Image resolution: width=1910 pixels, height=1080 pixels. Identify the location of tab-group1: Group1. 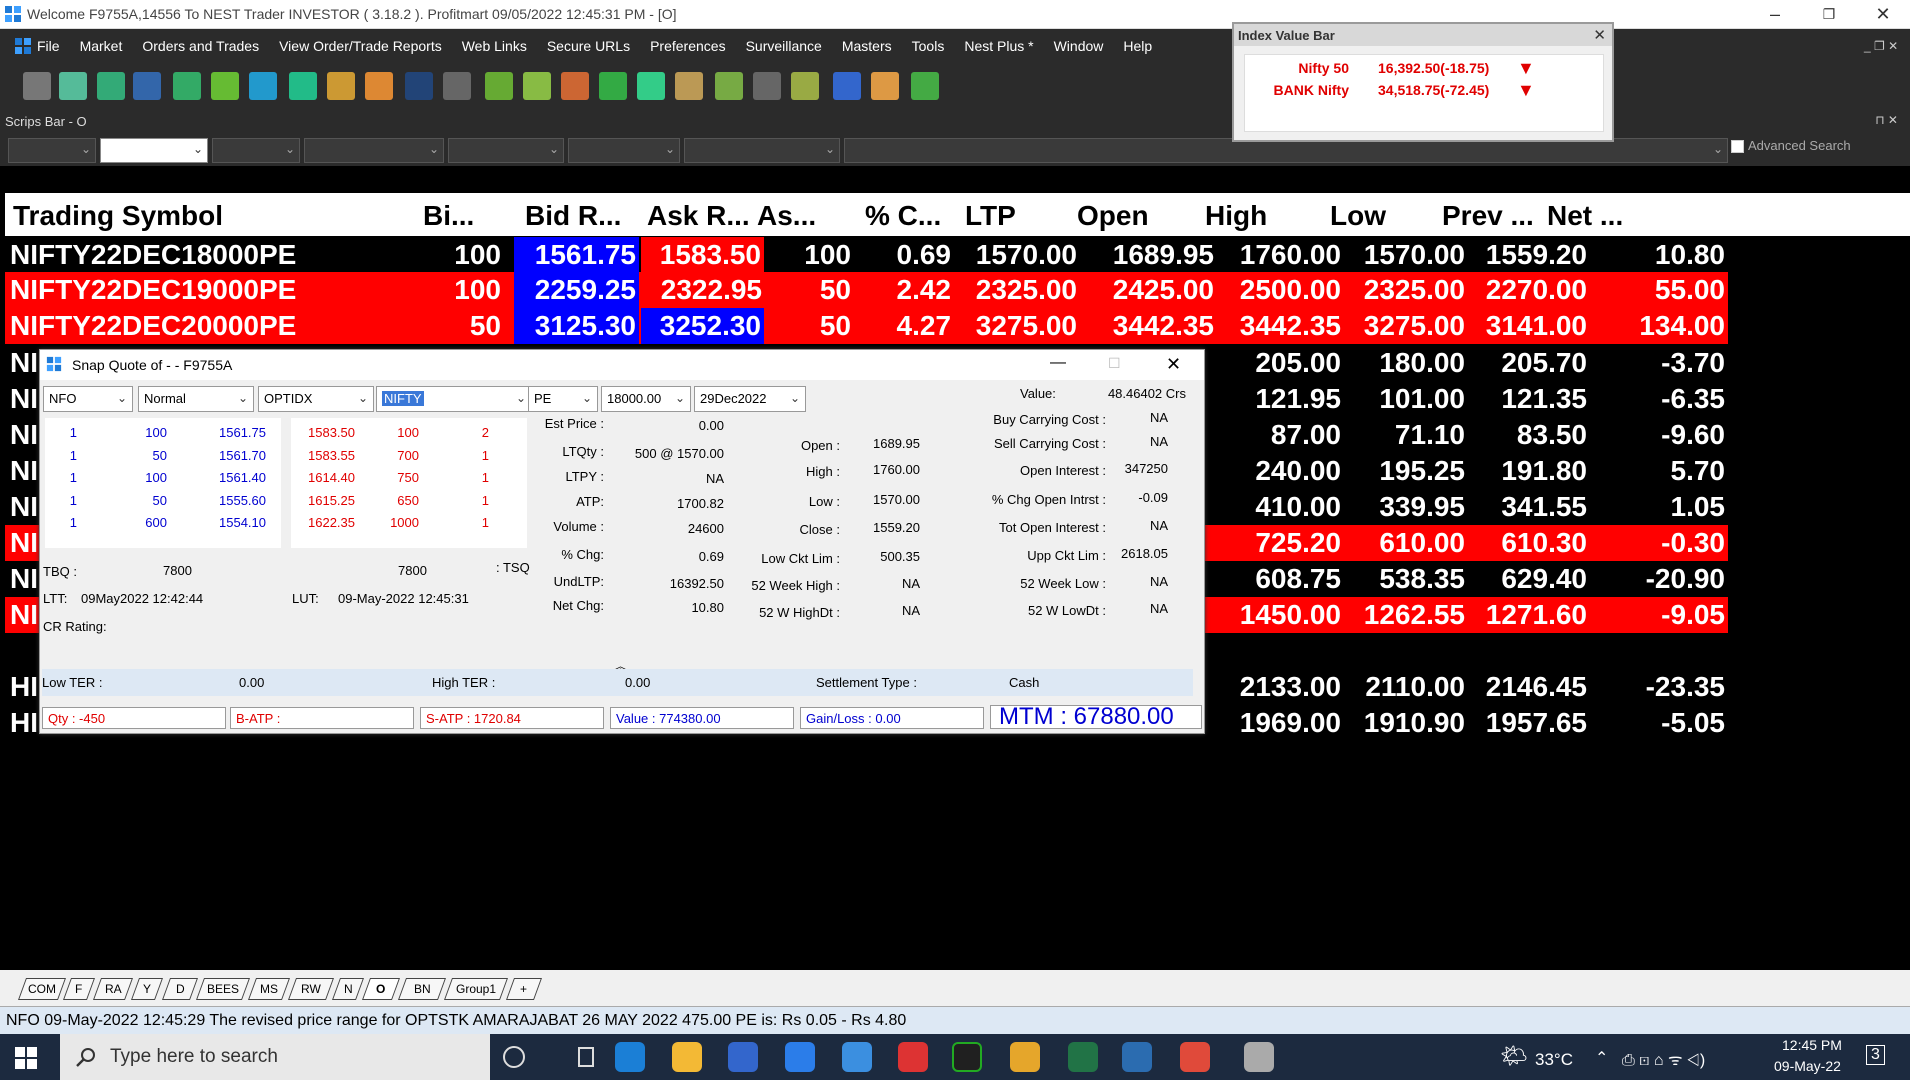
(476, 989).